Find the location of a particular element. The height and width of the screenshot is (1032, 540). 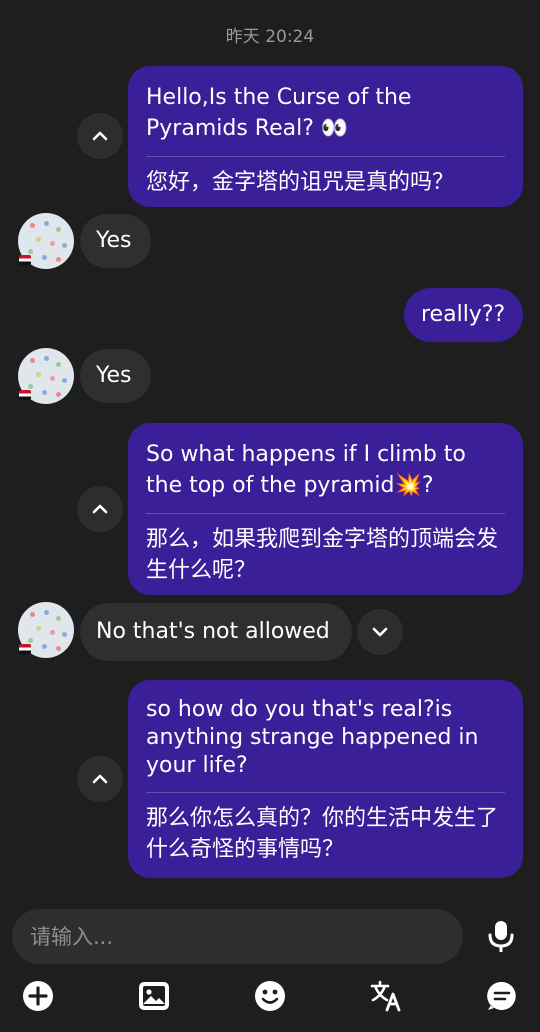

image-icon is located at coordinates (154, 996).